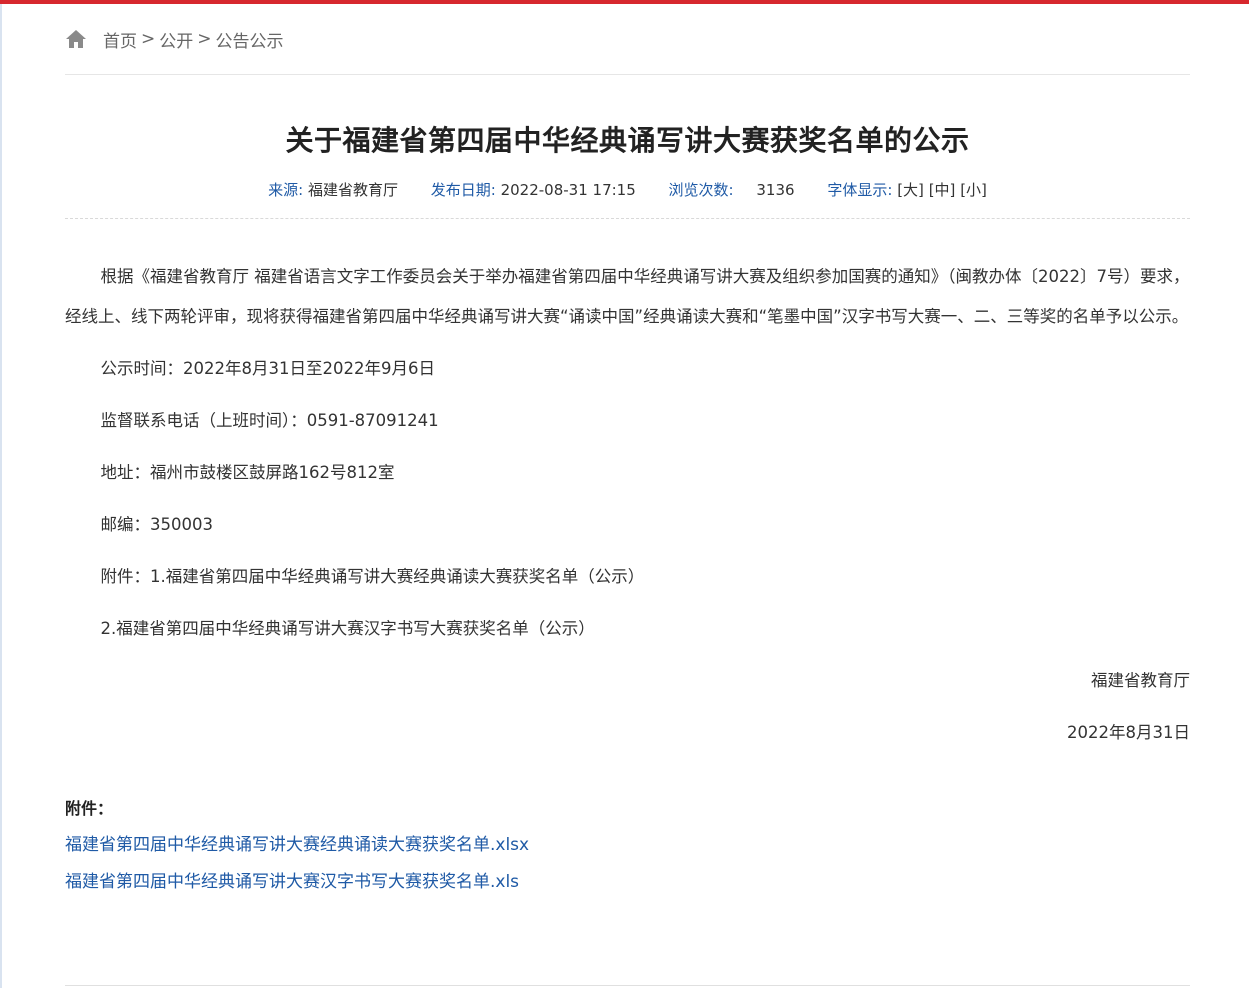  I want to click on meta-source: 来源: 福建省教育厅, so click(335, 190).